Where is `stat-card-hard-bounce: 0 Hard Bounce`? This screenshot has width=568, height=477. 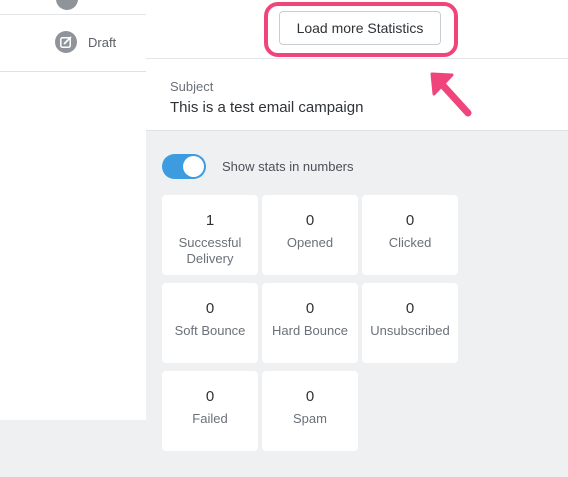
stat-card-hard-bounce: 0 Hard Bounce is located at coordinates (310, 323).